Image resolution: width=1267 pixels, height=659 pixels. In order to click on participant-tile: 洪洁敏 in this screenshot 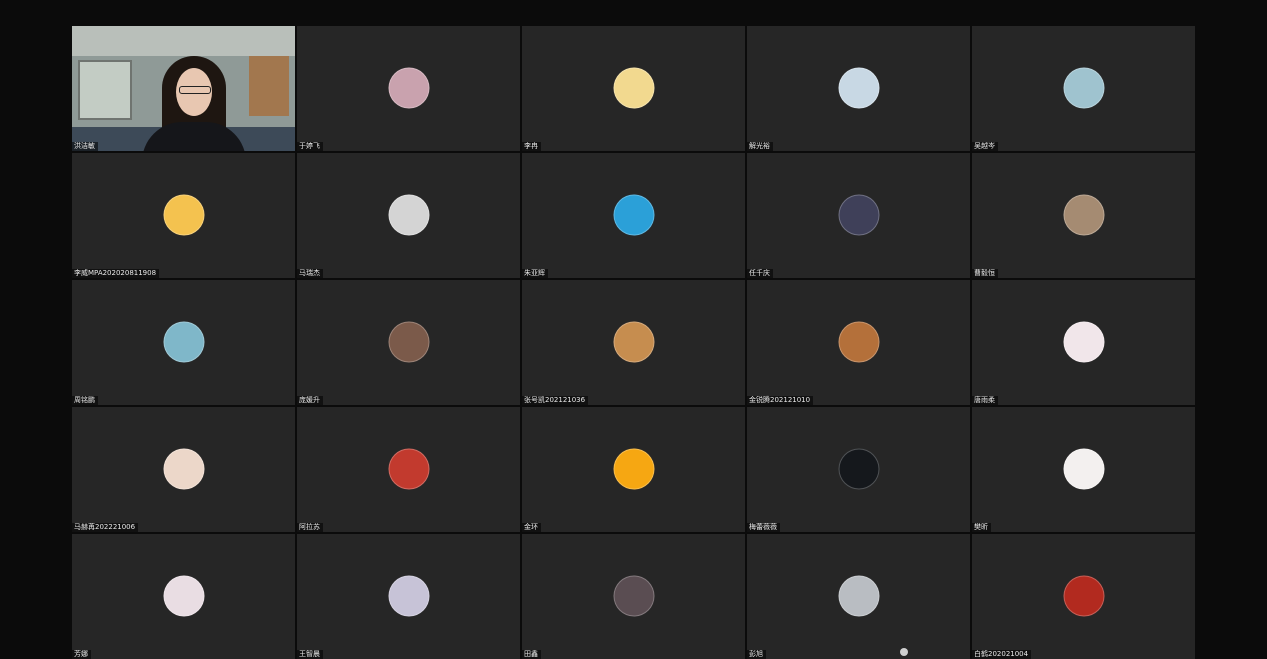, I will do `click(183, 88)`.